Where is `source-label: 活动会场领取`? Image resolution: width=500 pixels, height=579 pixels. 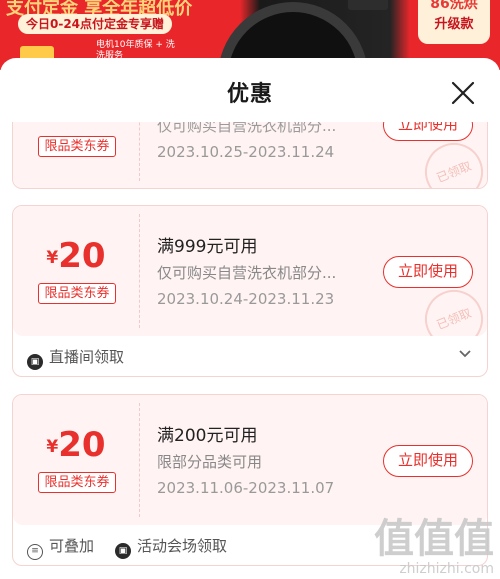 source-label: 活动会场领取 is located at coordinates (182, 546).